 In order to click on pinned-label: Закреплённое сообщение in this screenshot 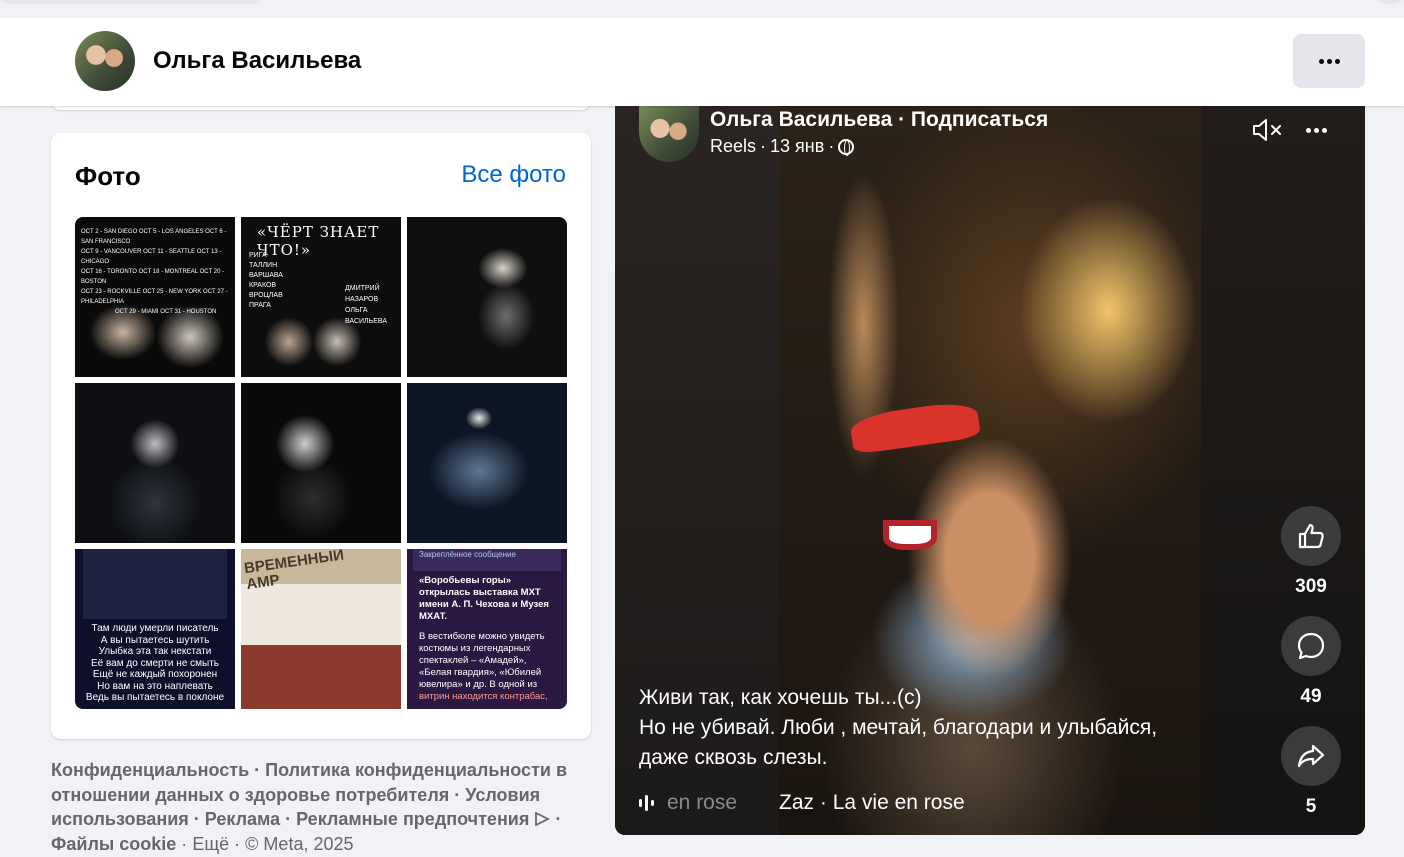, I will do `click(467, 554)`.